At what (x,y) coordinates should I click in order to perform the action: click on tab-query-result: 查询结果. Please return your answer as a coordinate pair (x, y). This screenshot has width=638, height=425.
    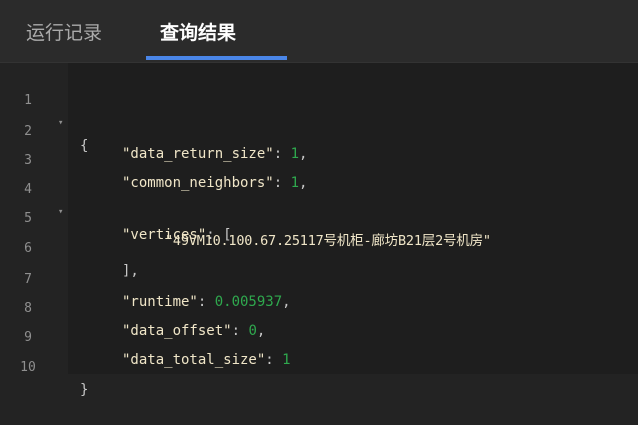
    Looking at the image, I should click on (198, 32).